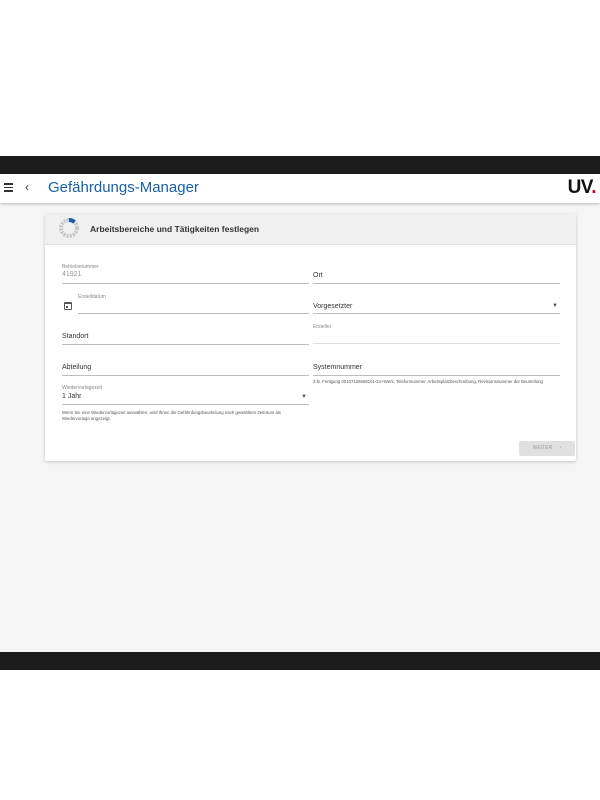  Describe the element at coordinates (123, 187) in the screenshot. I see `app-title: Gefährdungs-Manager` at that location.